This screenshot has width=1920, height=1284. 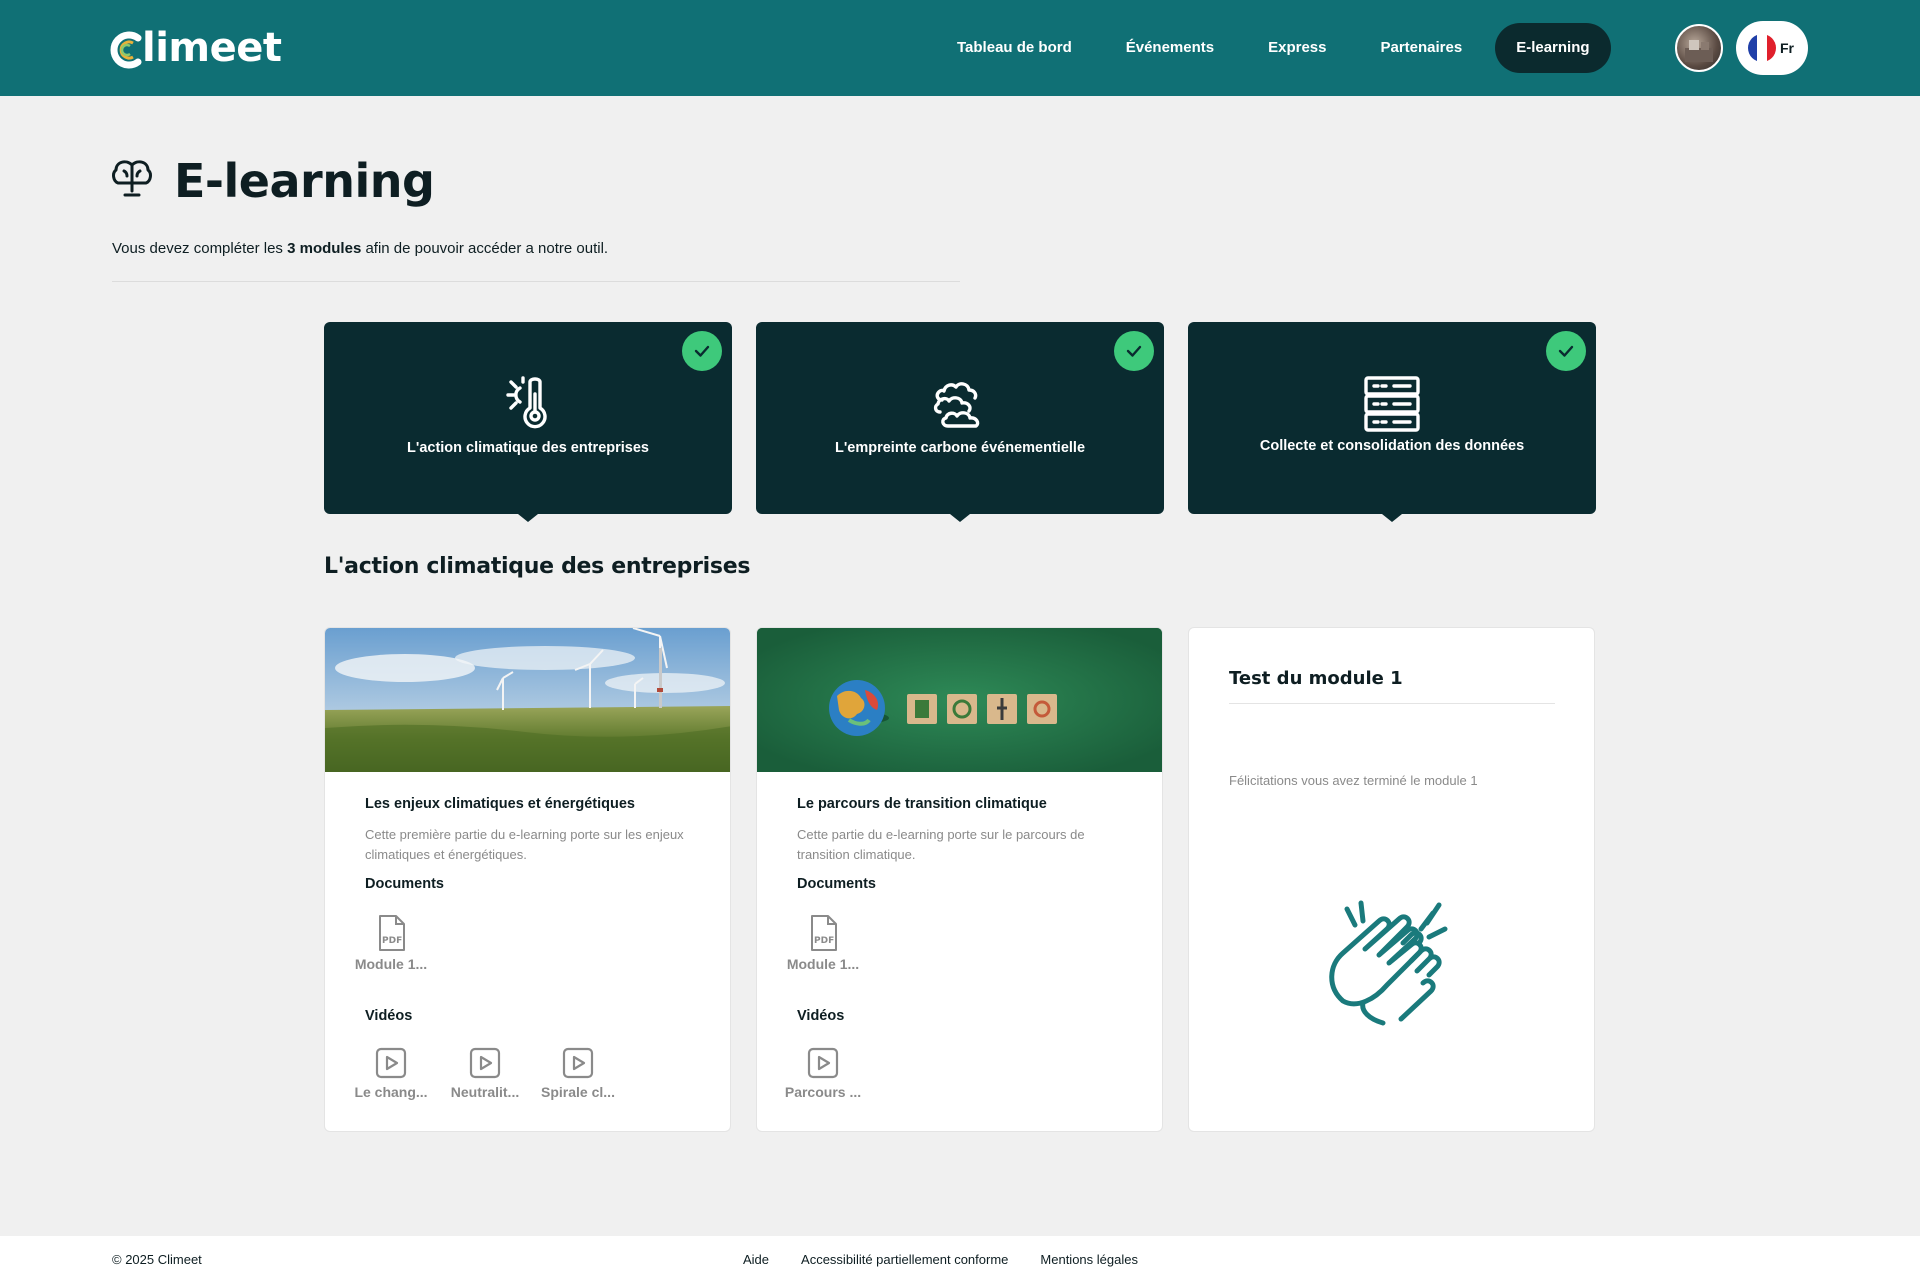 I want to click on climeet-logo: limeet, so click(x=196, y=48).